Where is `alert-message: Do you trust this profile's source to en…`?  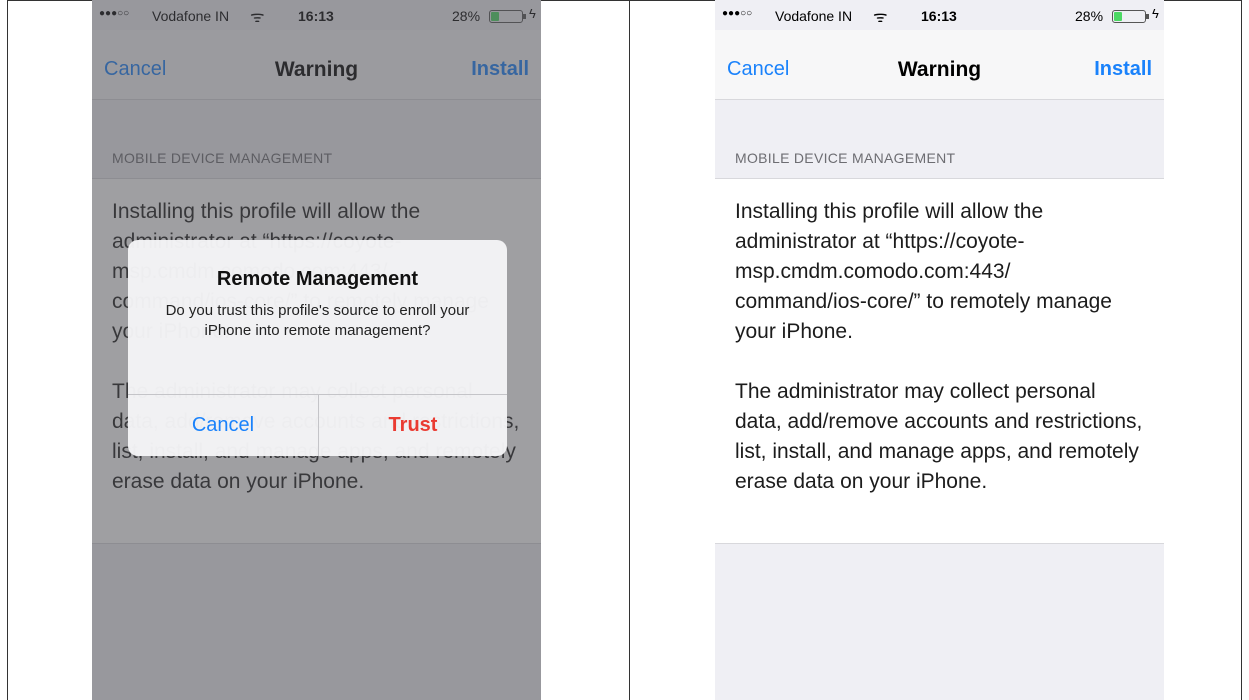
alert-message: Do you trust this profile's source to en… is located at coordinates (317, 320).